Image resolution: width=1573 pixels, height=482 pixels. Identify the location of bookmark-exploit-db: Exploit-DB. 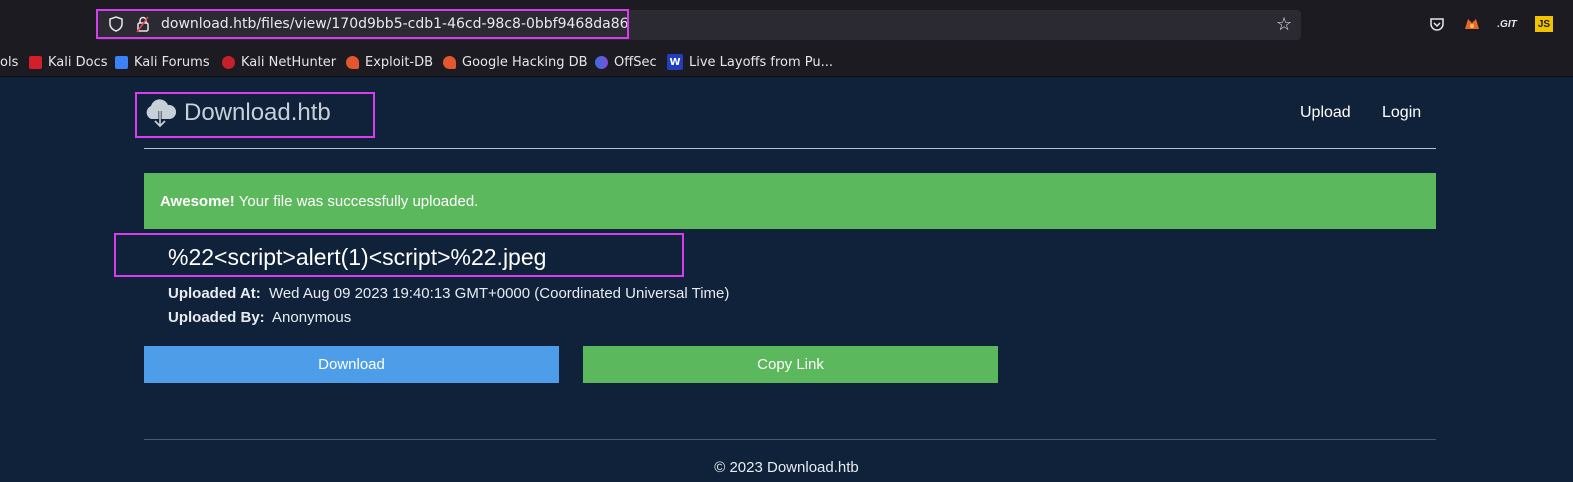
(389, 62).